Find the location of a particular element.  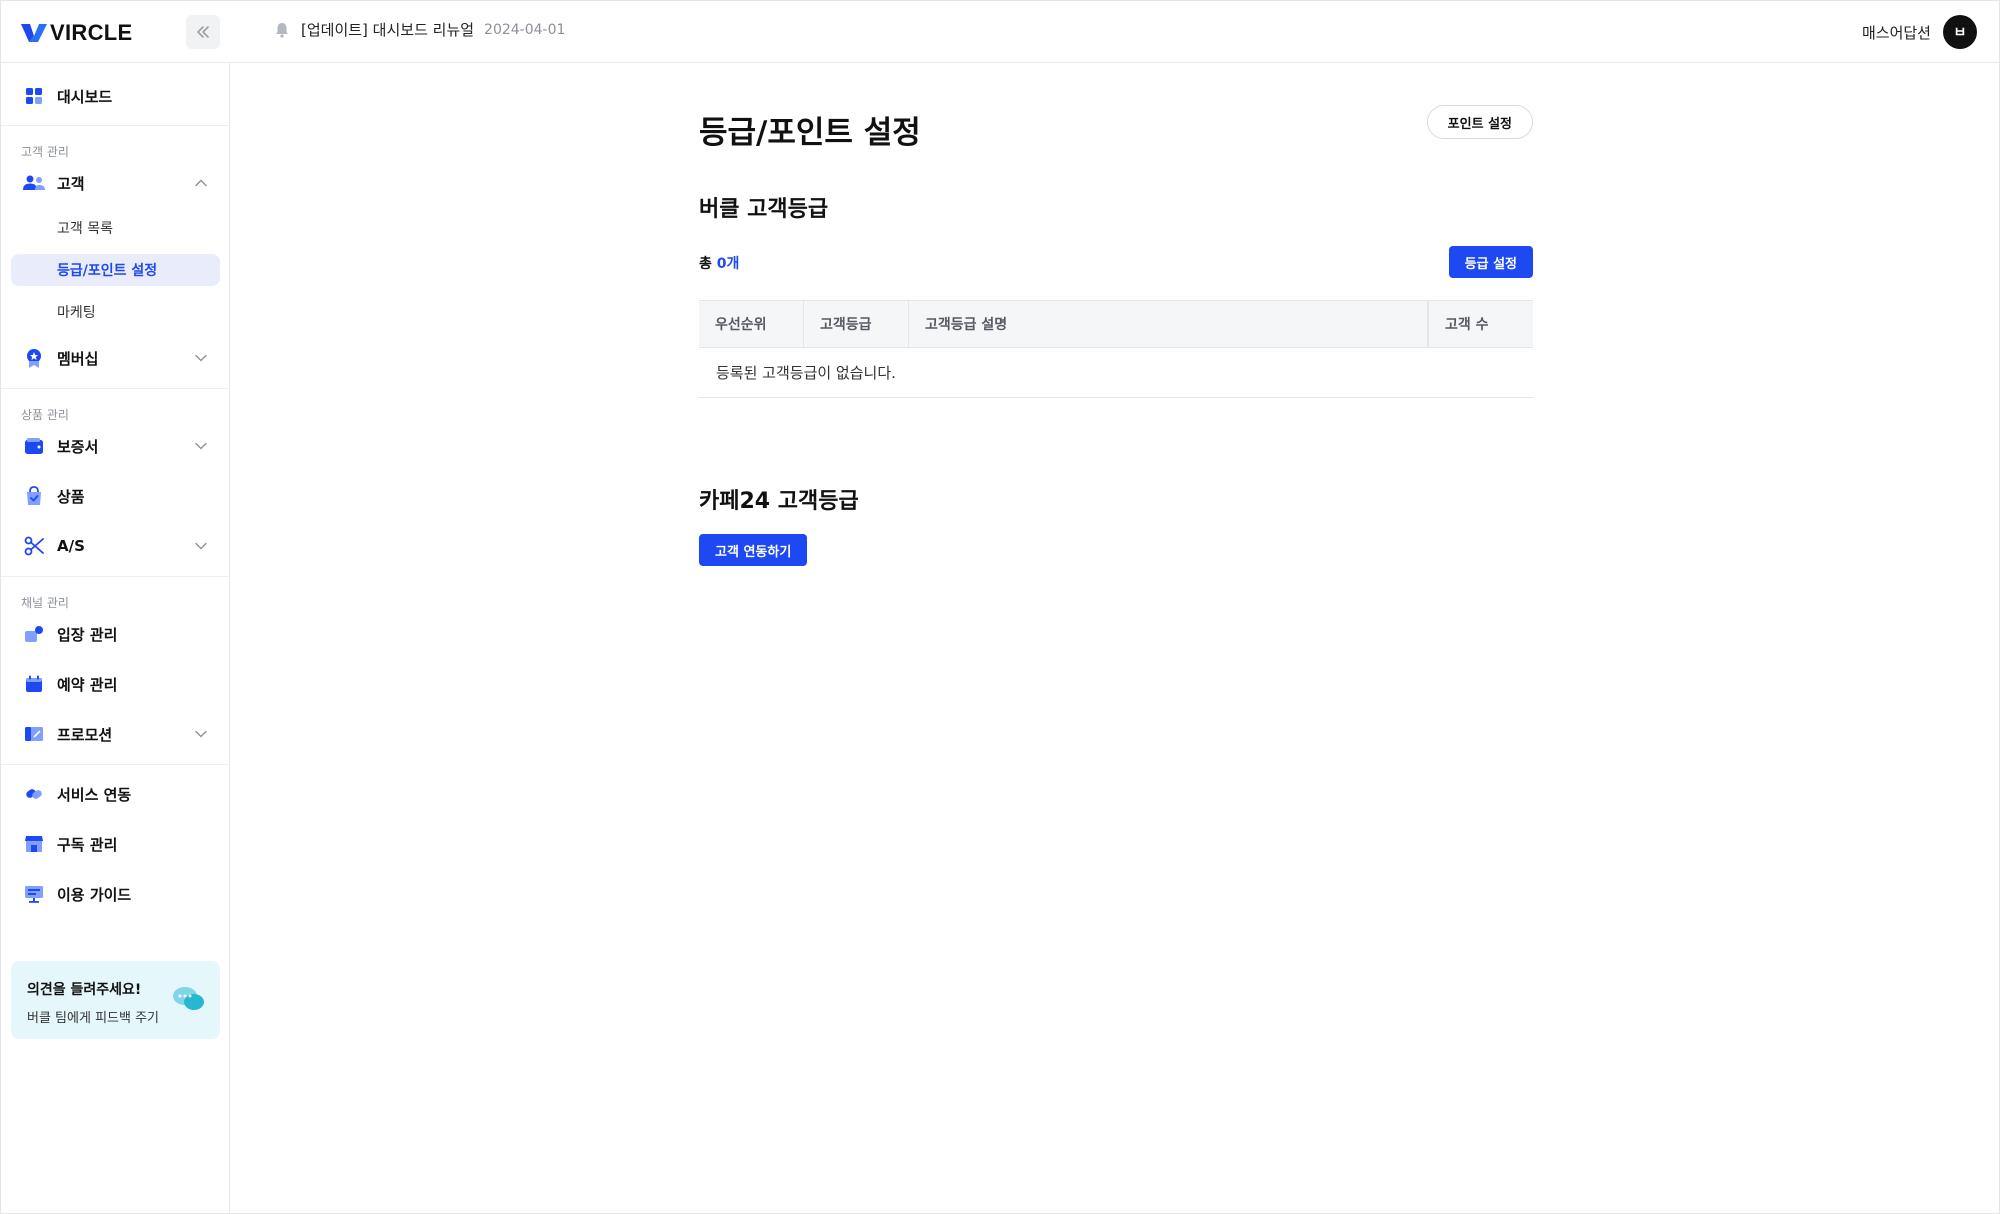

sidebar-subitem-customer-list: 고객 목록 is located at coordinates (115, 228).